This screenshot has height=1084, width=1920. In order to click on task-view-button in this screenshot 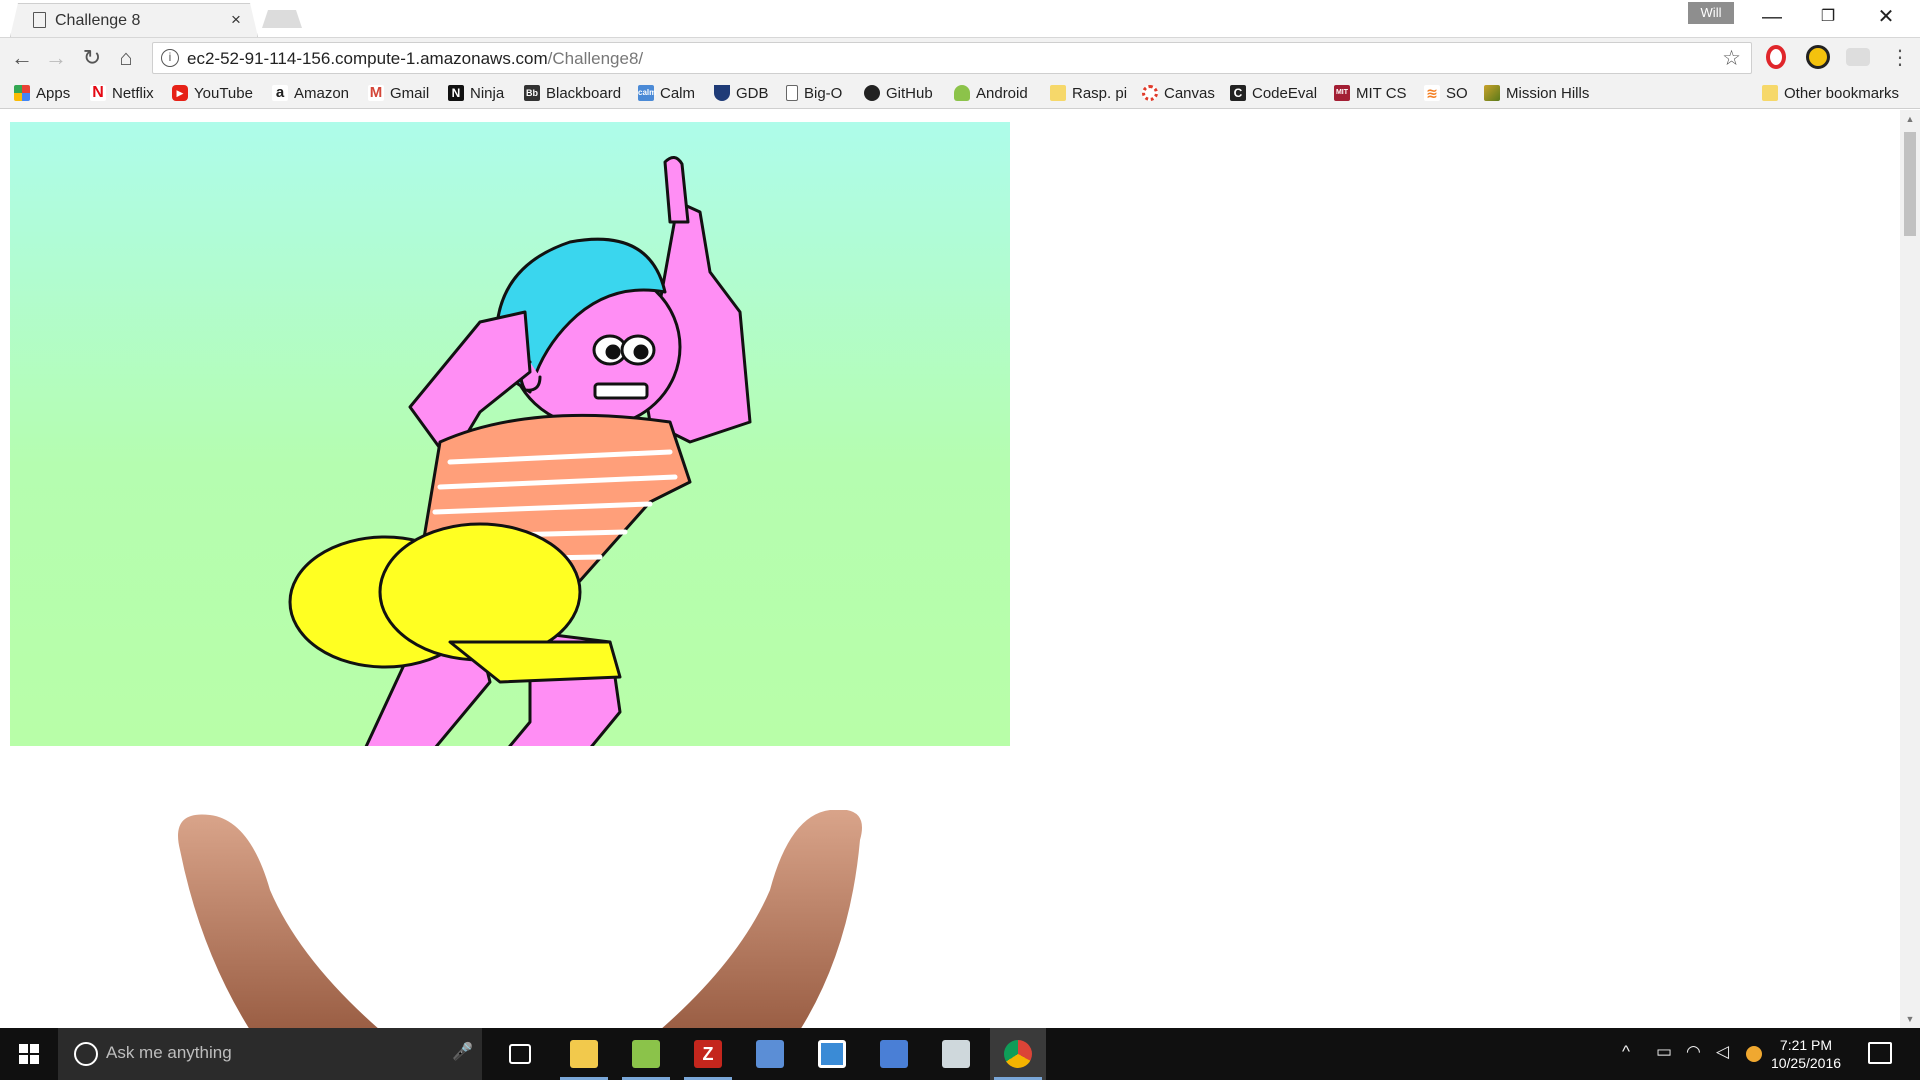, I will do `click(520, 1054)`.